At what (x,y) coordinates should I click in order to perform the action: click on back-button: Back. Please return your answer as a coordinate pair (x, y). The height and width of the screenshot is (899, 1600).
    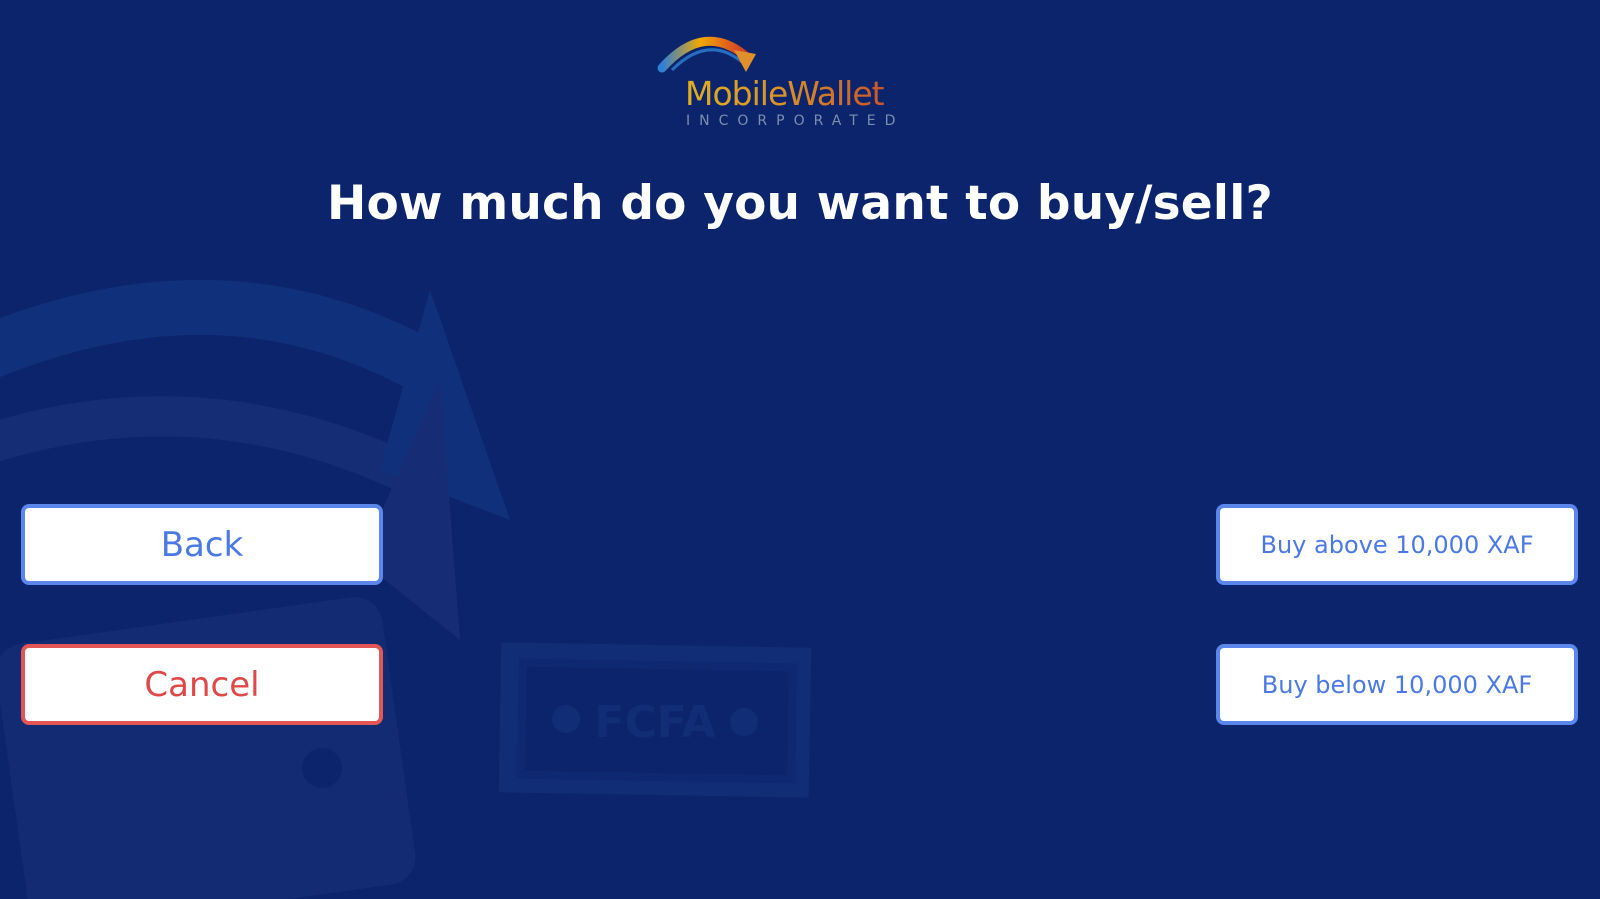
    Looking at the image, I should click on (202, 544).